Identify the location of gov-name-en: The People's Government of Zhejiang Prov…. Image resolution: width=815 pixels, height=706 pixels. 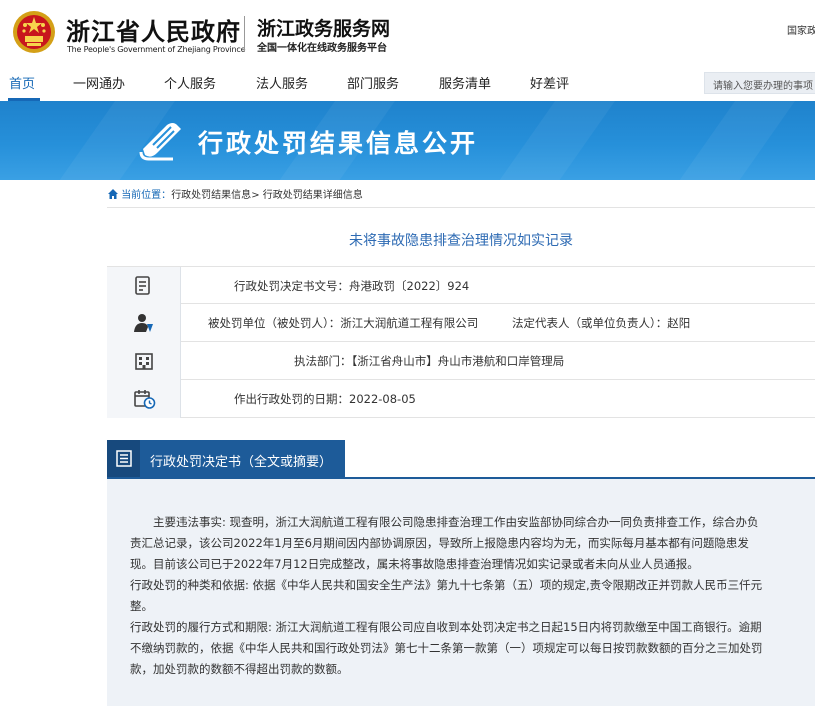
(156, 49).